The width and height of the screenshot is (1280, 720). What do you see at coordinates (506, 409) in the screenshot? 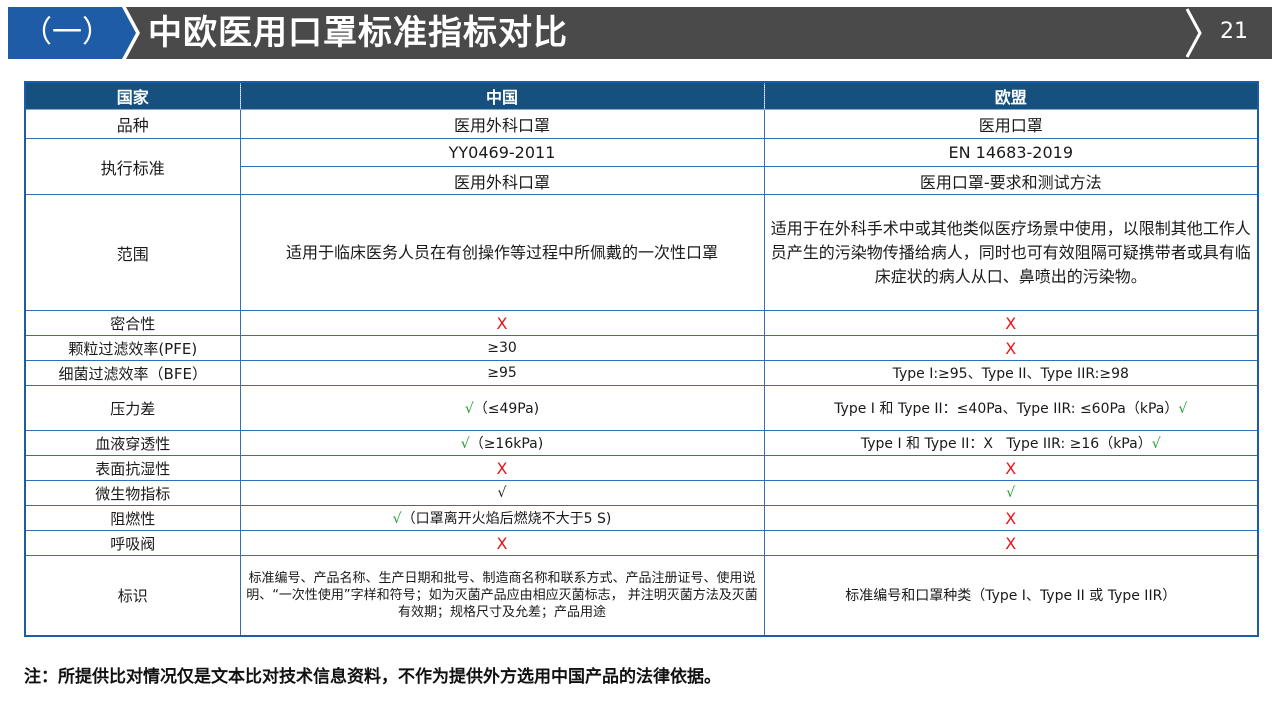
I see `cell-text: （≤49Pa)` at bounding box center [506, 409].